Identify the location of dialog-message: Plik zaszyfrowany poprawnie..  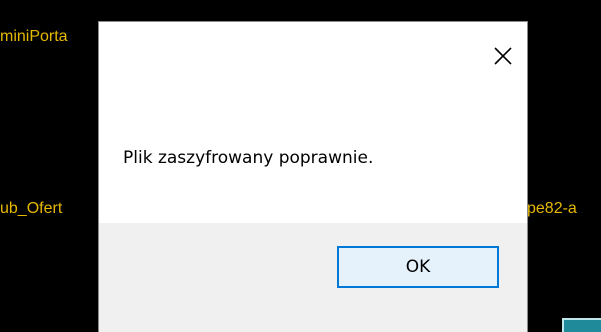
(248, 158).